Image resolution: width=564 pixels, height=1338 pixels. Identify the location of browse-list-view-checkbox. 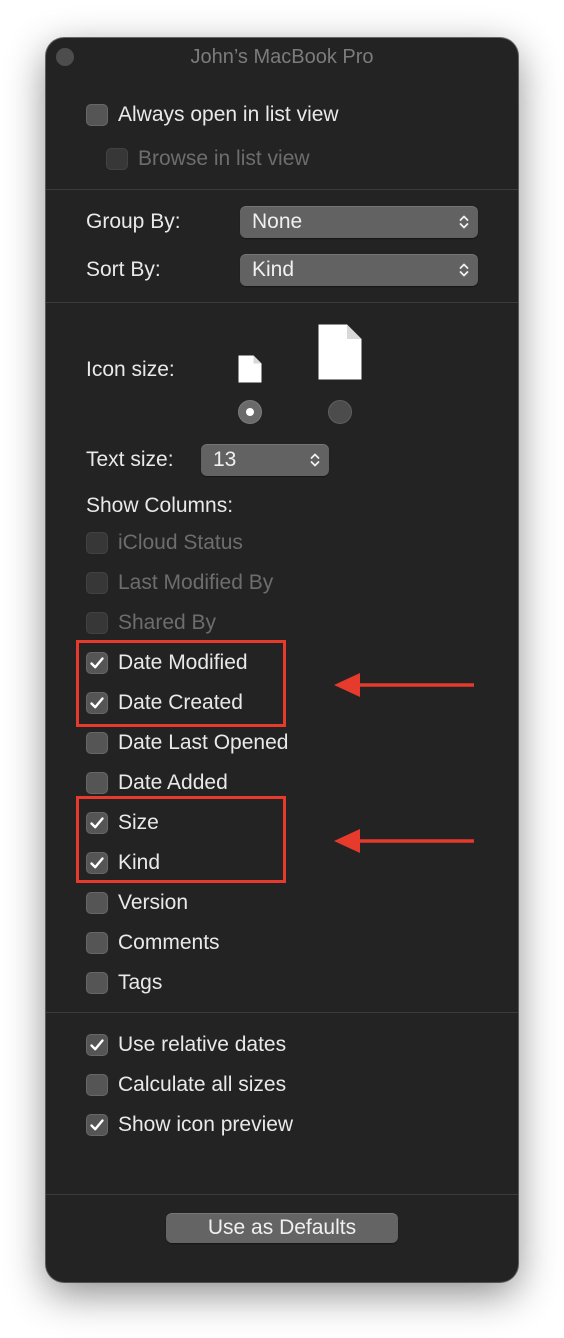
(117, 159).